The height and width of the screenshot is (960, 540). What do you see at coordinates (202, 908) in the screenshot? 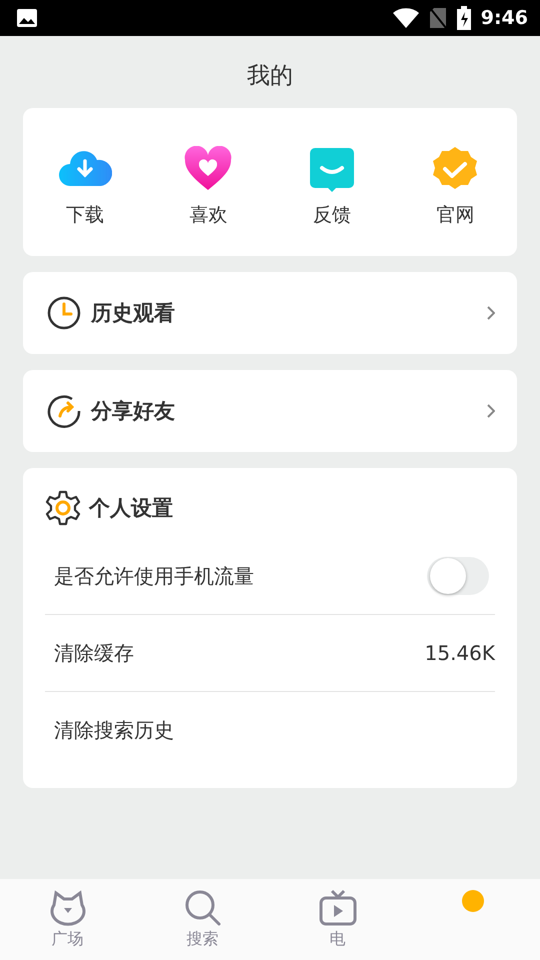
I see `search-icon` at bounding box center [202, 908].